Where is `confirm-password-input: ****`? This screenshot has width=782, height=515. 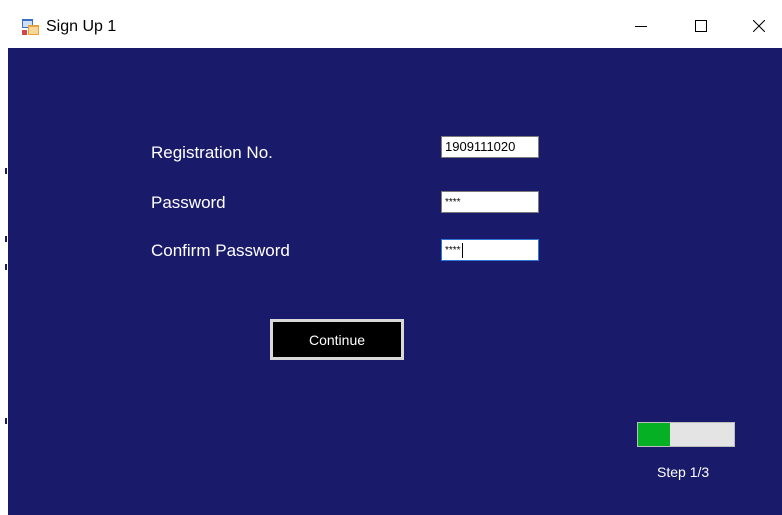 confirm-password-input: **** is located at coordinates (490, 250).